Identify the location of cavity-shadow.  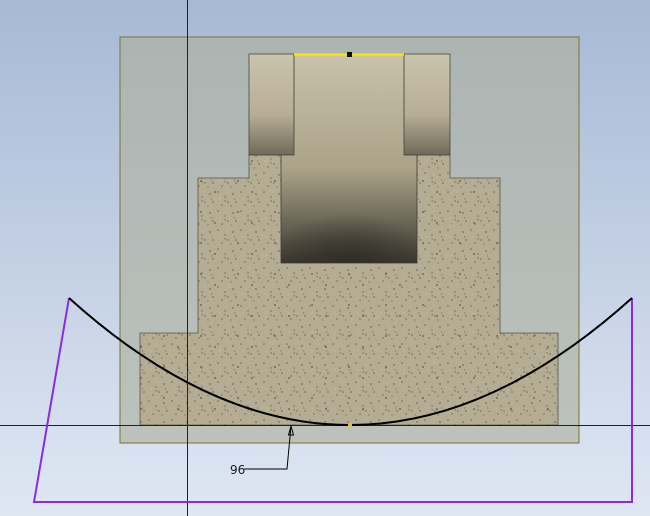
(349, 221).